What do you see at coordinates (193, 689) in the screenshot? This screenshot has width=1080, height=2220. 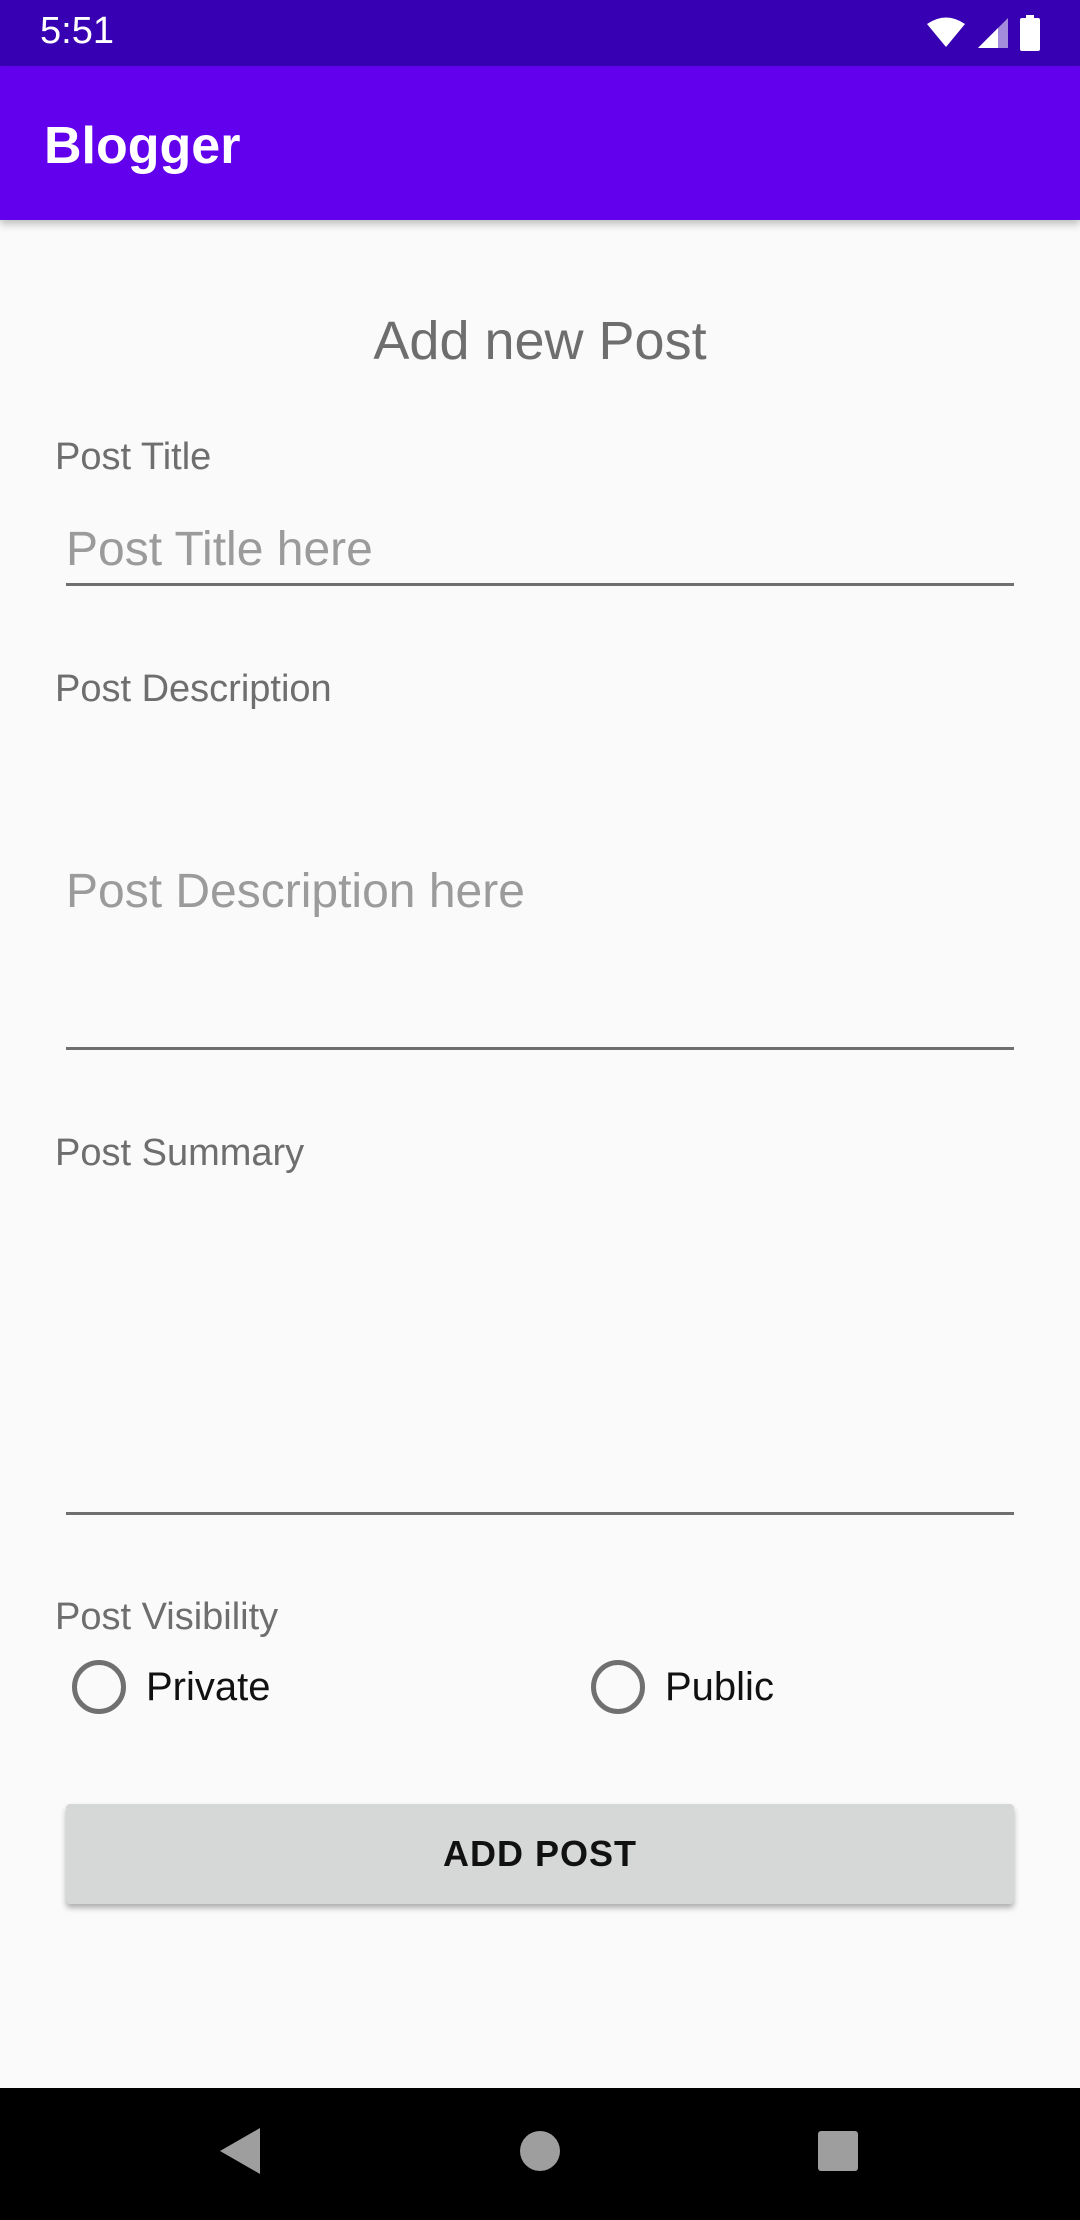 I see `post-description-label: Post Description` at bounding box center [193, 689].